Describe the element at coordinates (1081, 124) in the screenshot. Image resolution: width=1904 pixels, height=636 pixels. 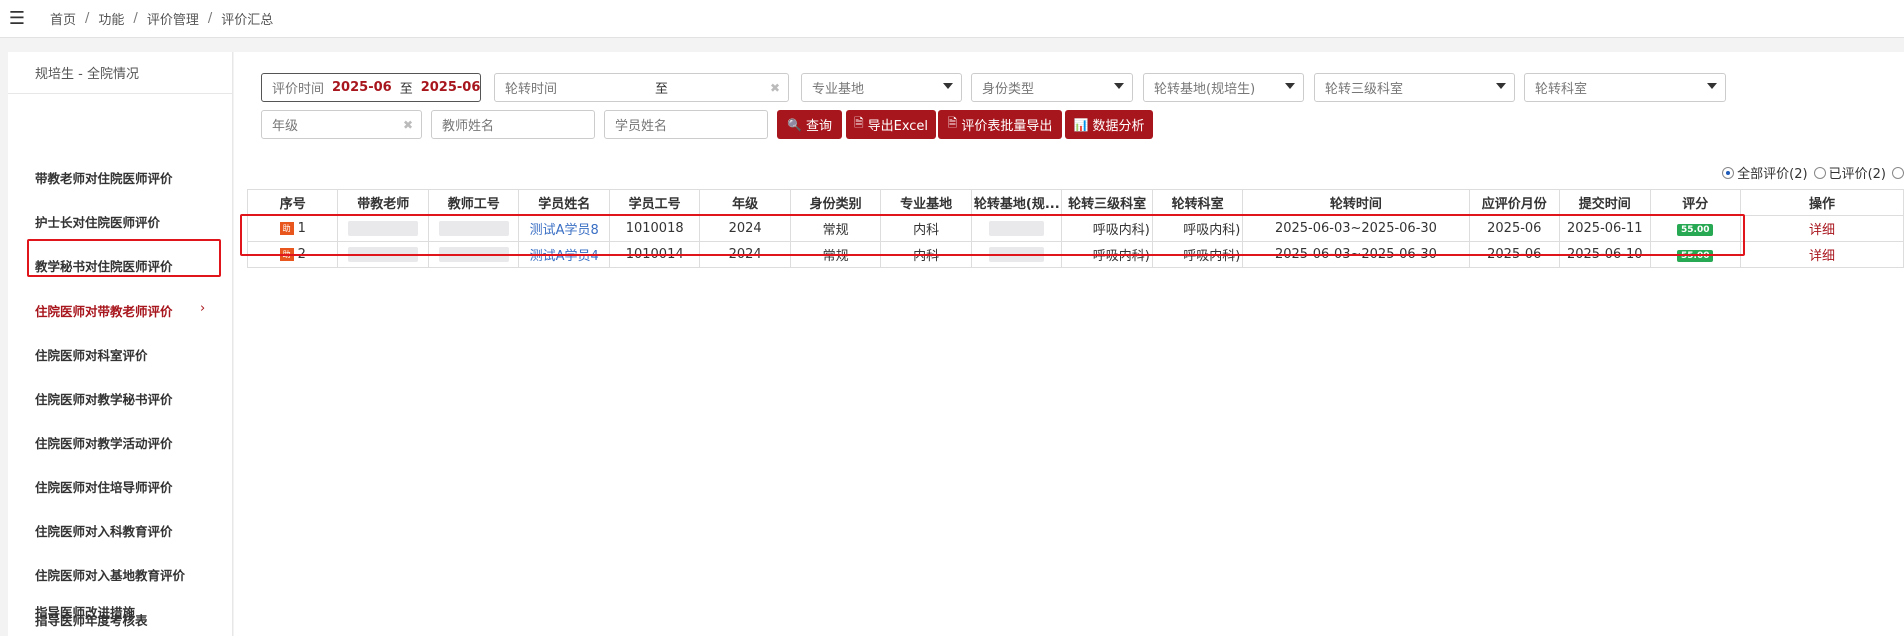
I see `bar-chart-icon: 📊` at that location.